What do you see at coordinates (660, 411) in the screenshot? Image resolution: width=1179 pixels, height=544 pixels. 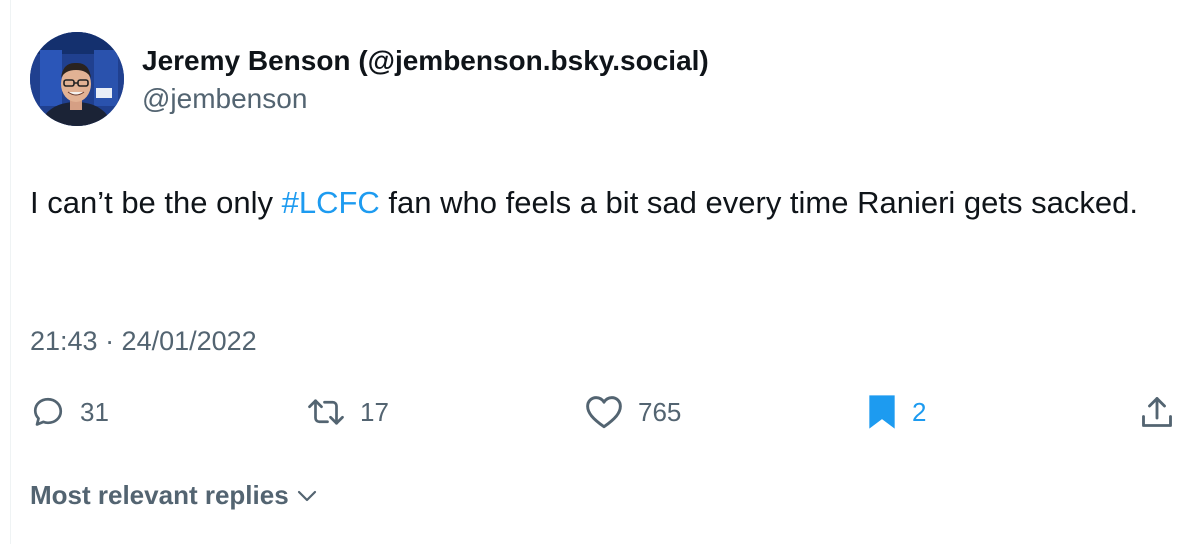 I see `like-count: 765` at bounding box center [660, 411].